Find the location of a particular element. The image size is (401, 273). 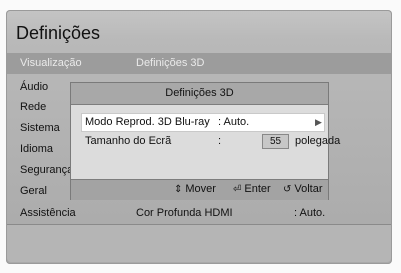

menu-item-assistencia: Assistência is located at coordinates (48, 213).